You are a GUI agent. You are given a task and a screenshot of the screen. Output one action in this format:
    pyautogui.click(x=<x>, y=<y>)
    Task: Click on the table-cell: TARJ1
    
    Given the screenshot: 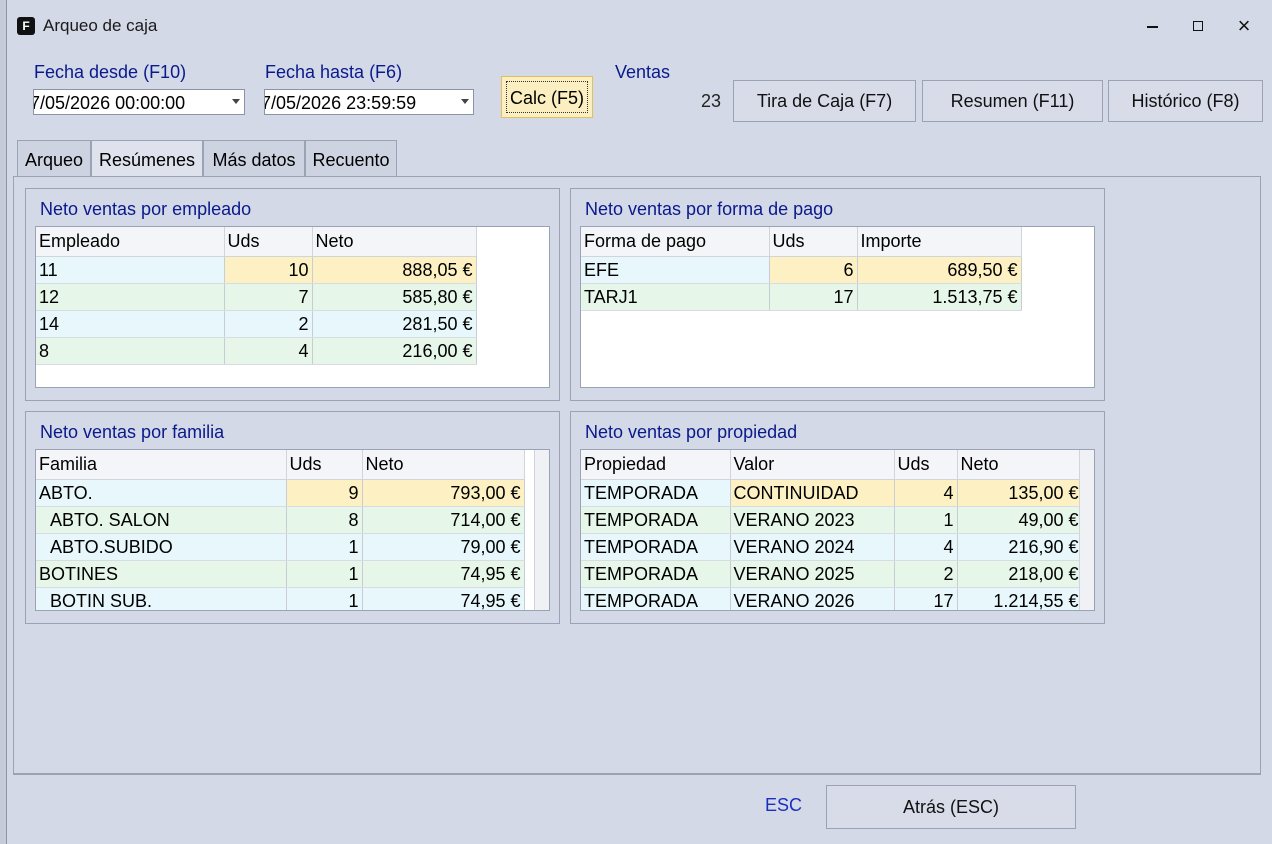 What is the action you would take?
    pyautogui.click(x=675, y=297)
    